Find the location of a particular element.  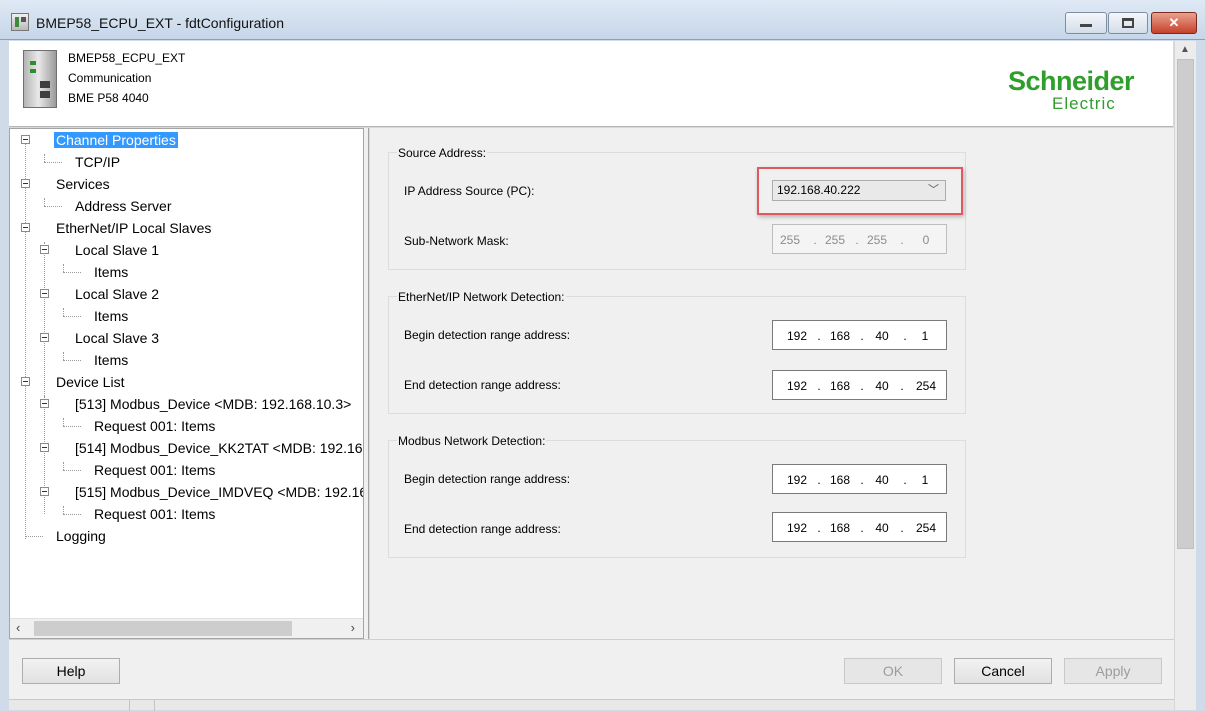

window-border-right is located at coordinates (1200, 375).